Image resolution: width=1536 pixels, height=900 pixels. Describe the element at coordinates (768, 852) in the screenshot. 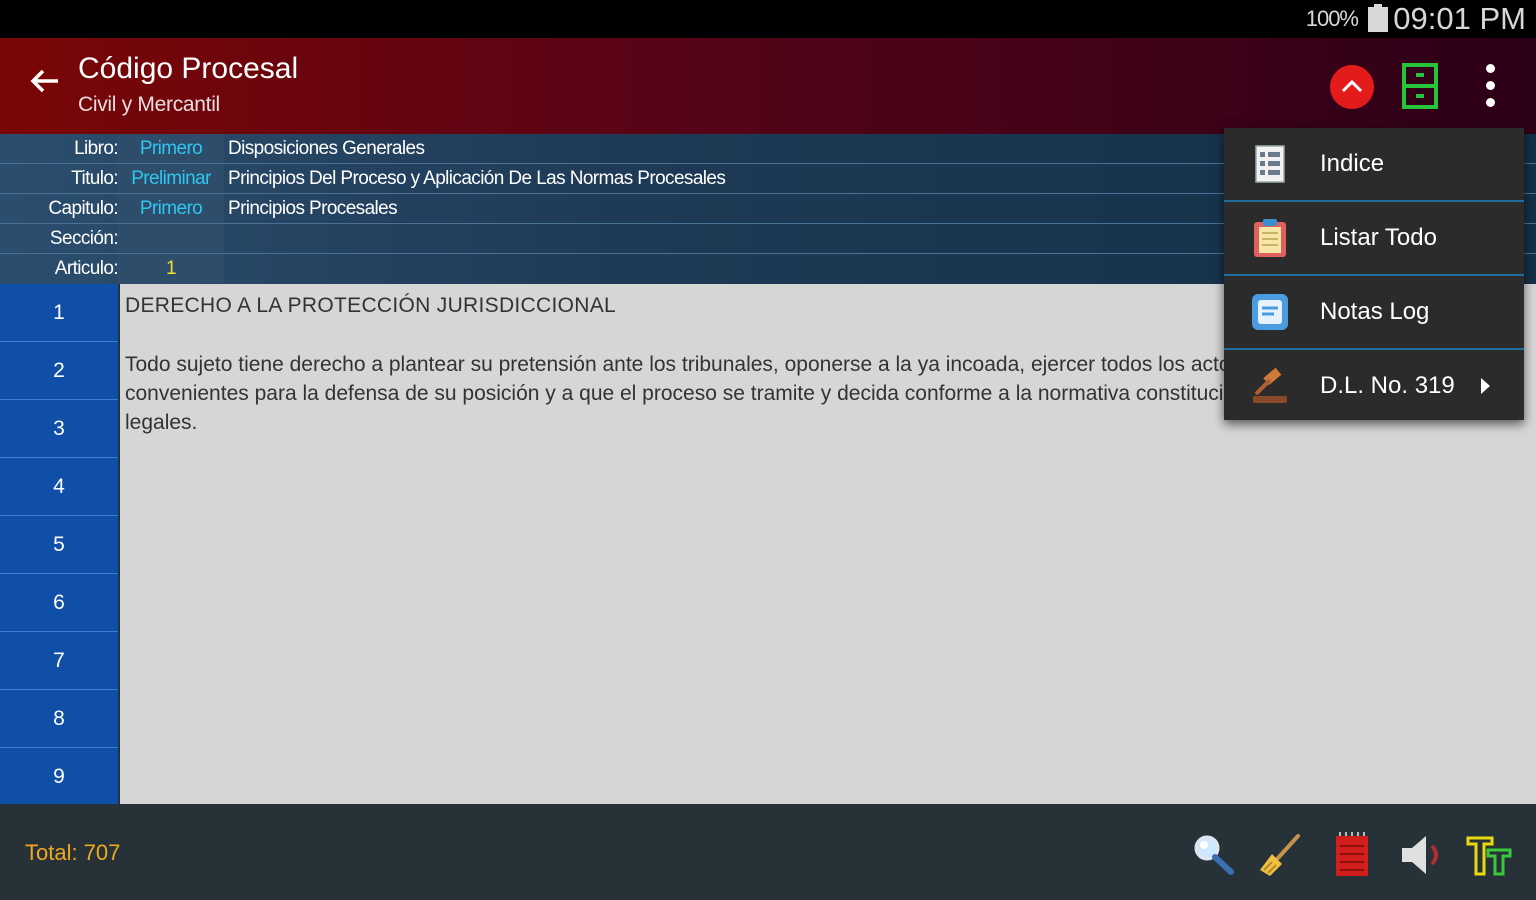

I see `bottom-toolbar: Total: 707` at that location.